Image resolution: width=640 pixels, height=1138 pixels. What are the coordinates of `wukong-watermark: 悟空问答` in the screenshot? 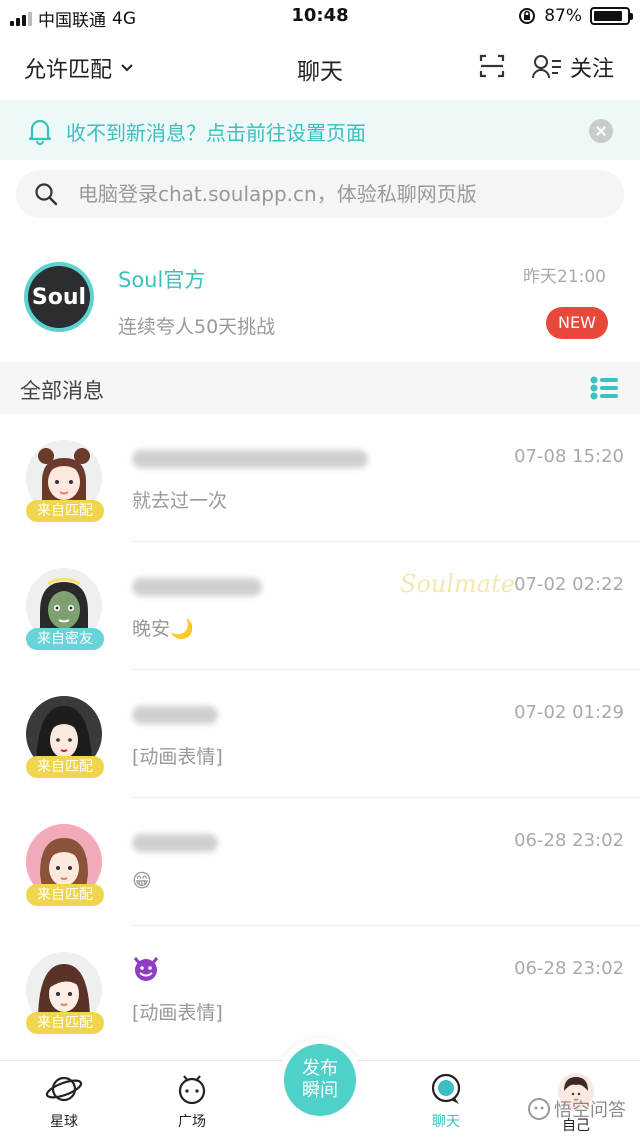 It's located at (577, 1109).